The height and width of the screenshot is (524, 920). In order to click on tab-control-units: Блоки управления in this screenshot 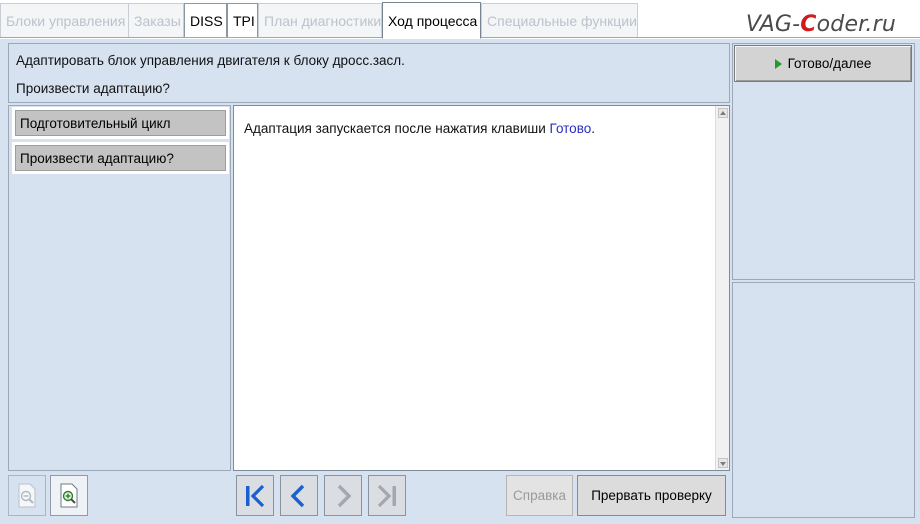, I will do `click(65, 20)`.